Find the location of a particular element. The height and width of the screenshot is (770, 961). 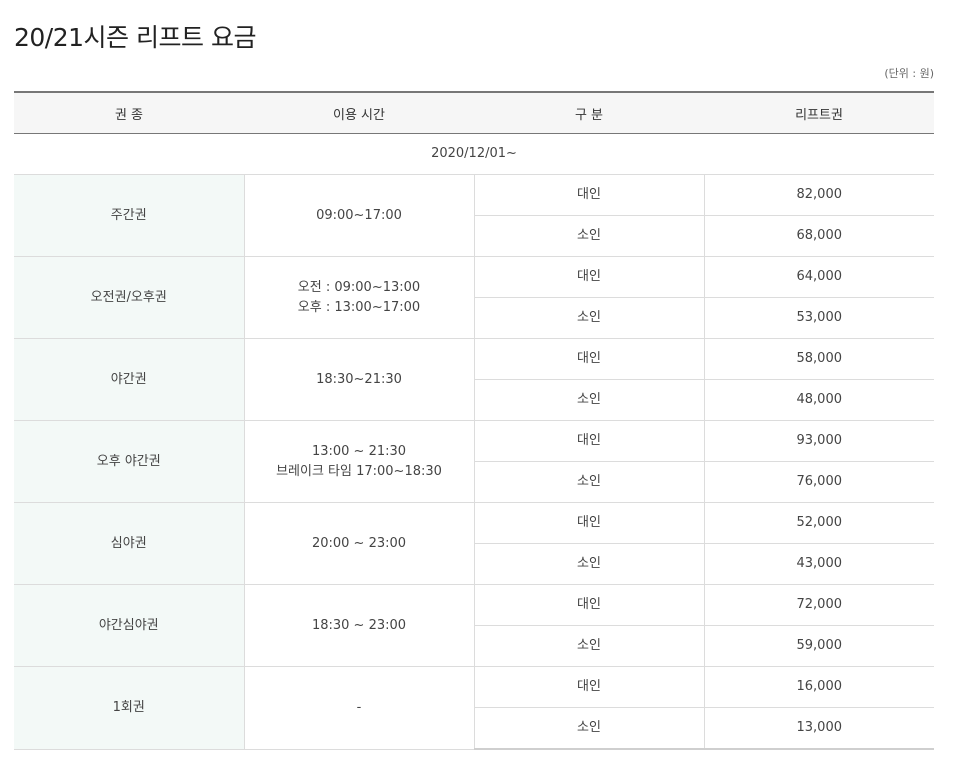

usage-time-line: 18:30 ~ 23:00 is located at coordinates (359, 625).